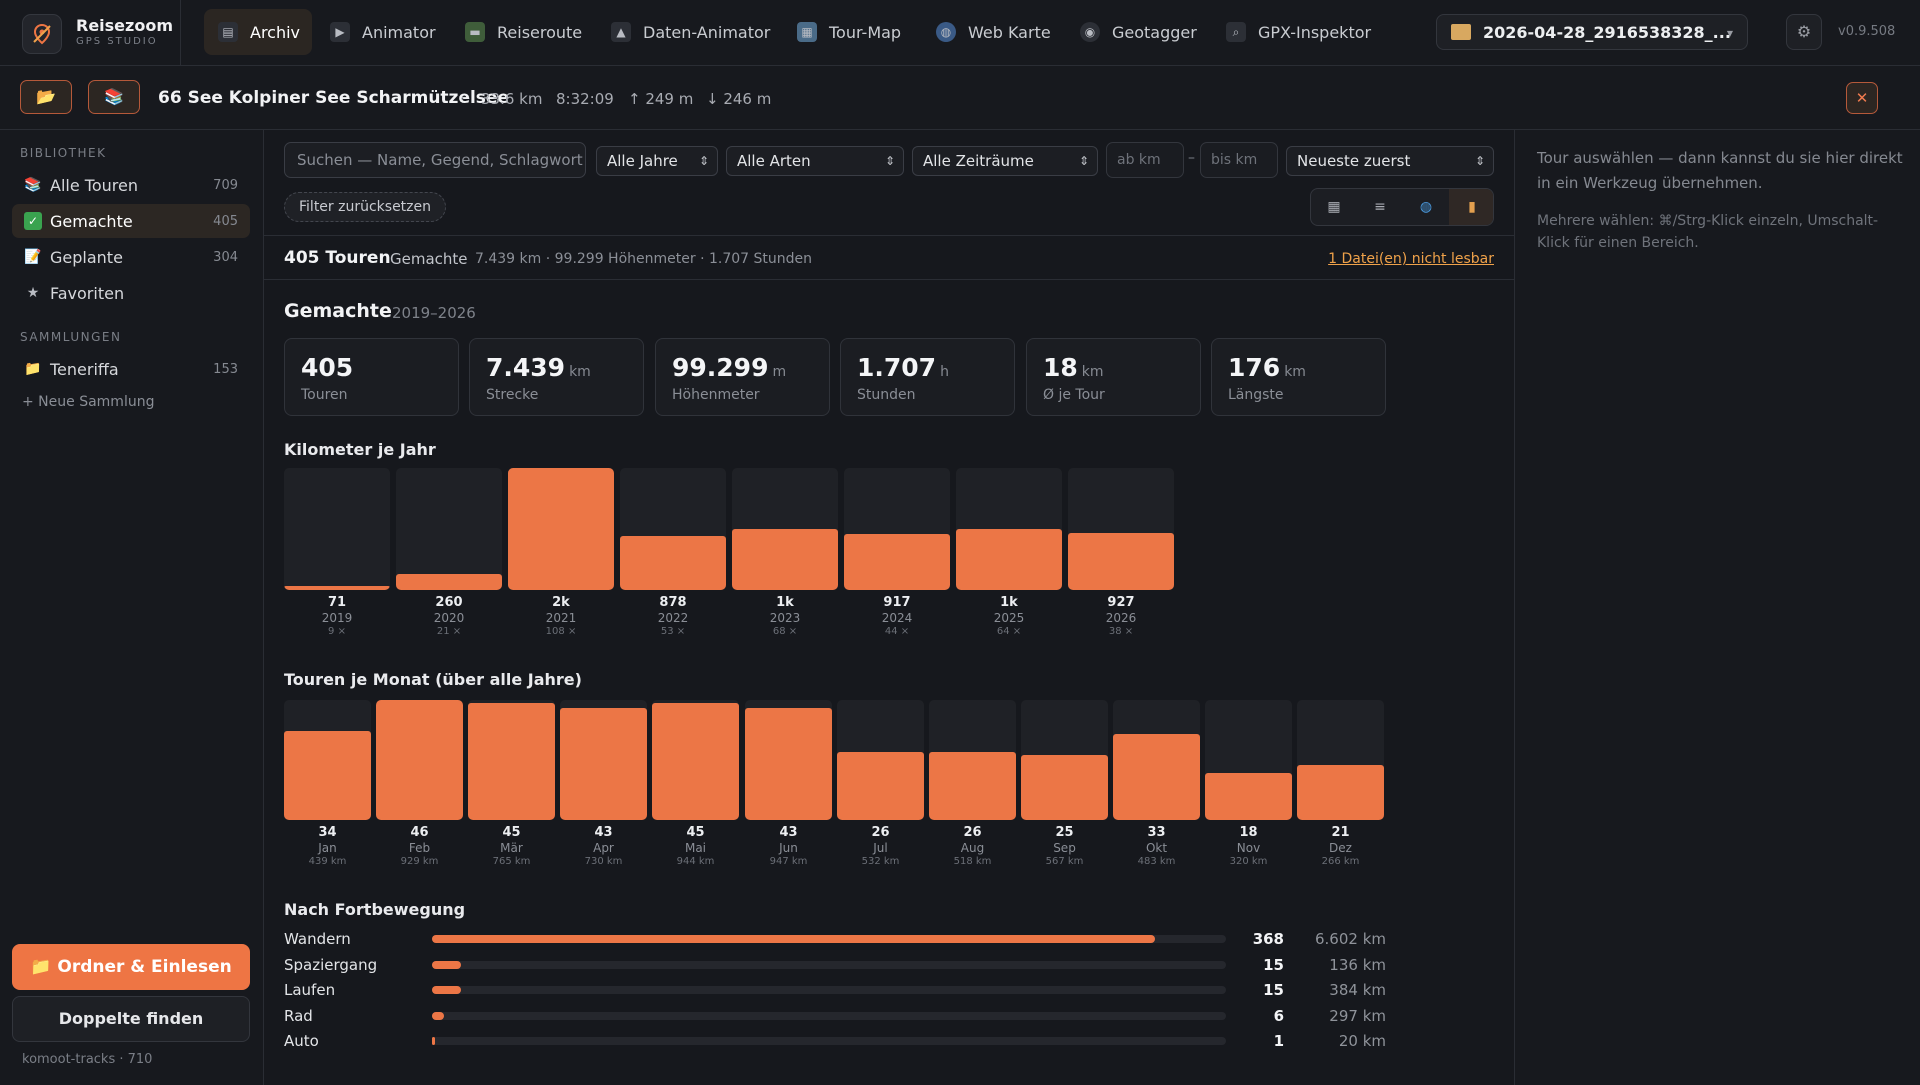 This screenshot has height=1085, width=1920. Describe the element at coordinates (419, 861) in the screenshot. I see `month-km-label: 929 km` at that location.